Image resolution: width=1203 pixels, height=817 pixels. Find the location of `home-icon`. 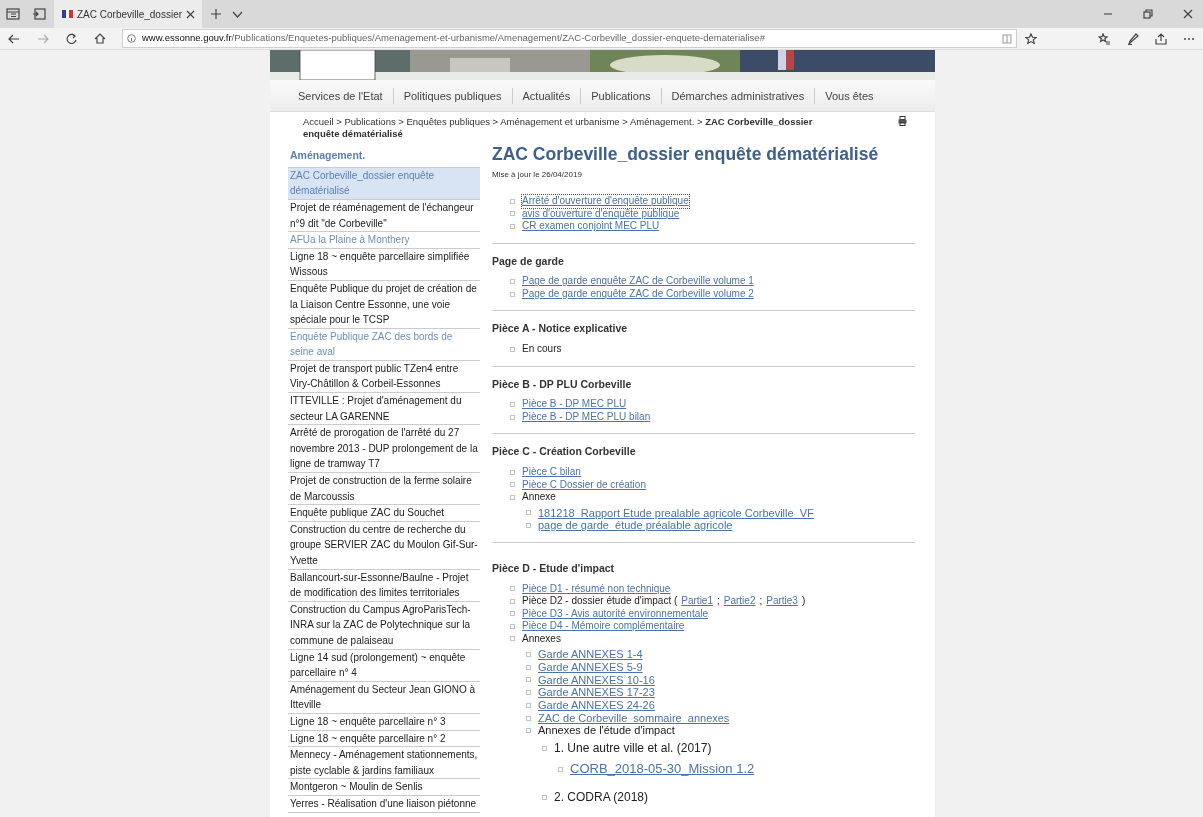

home-icon is located at coordinates (100, 38).